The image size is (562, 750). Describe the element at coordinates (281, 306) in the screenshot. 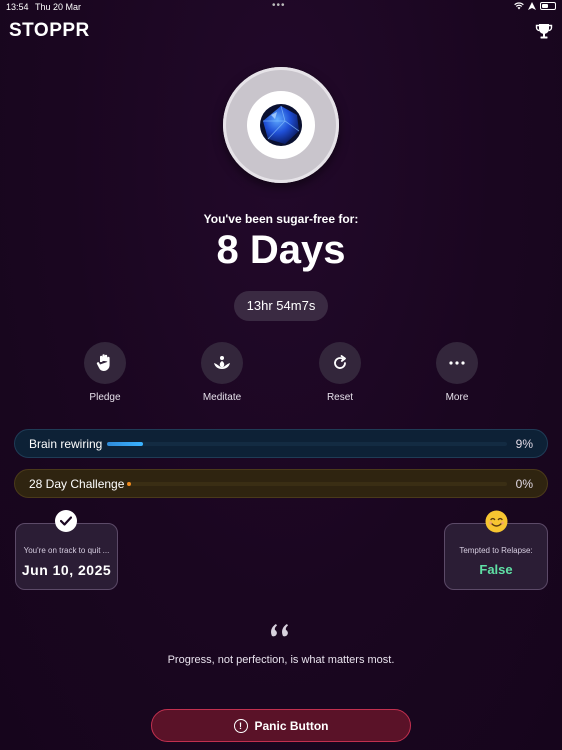

I see `streak-timer: 13hr 54m7s` at that location.